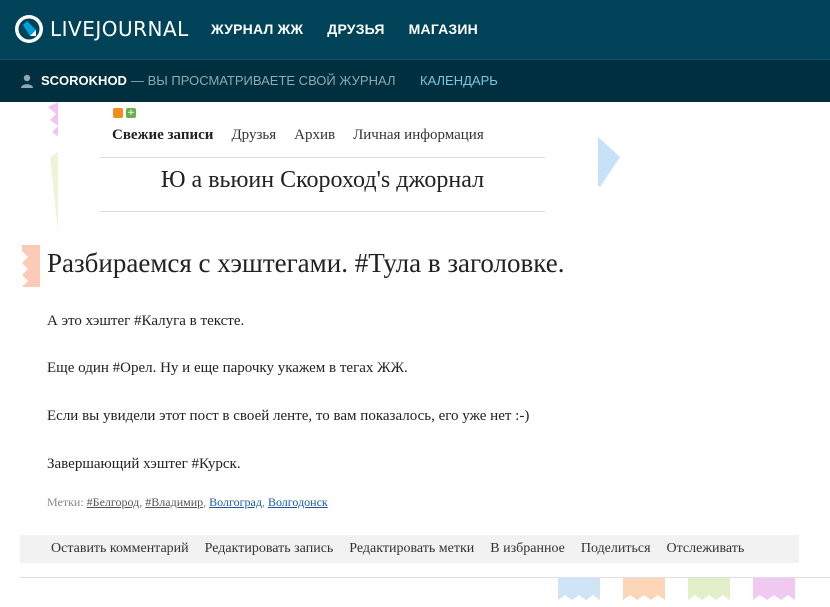 The height and width of the screenshot is (607, 830). Describe the element at coordinates (253, 135) in the screenshot. I see `journal-nav-friends: Друзья` at that location.